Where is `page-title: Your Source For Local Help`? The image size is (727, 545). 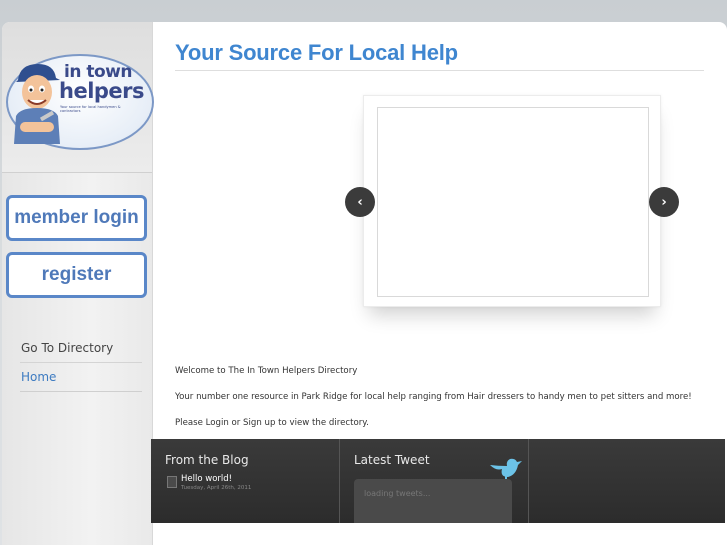 page-title: Your Source For Local Help is located at coordinates (316, 52).